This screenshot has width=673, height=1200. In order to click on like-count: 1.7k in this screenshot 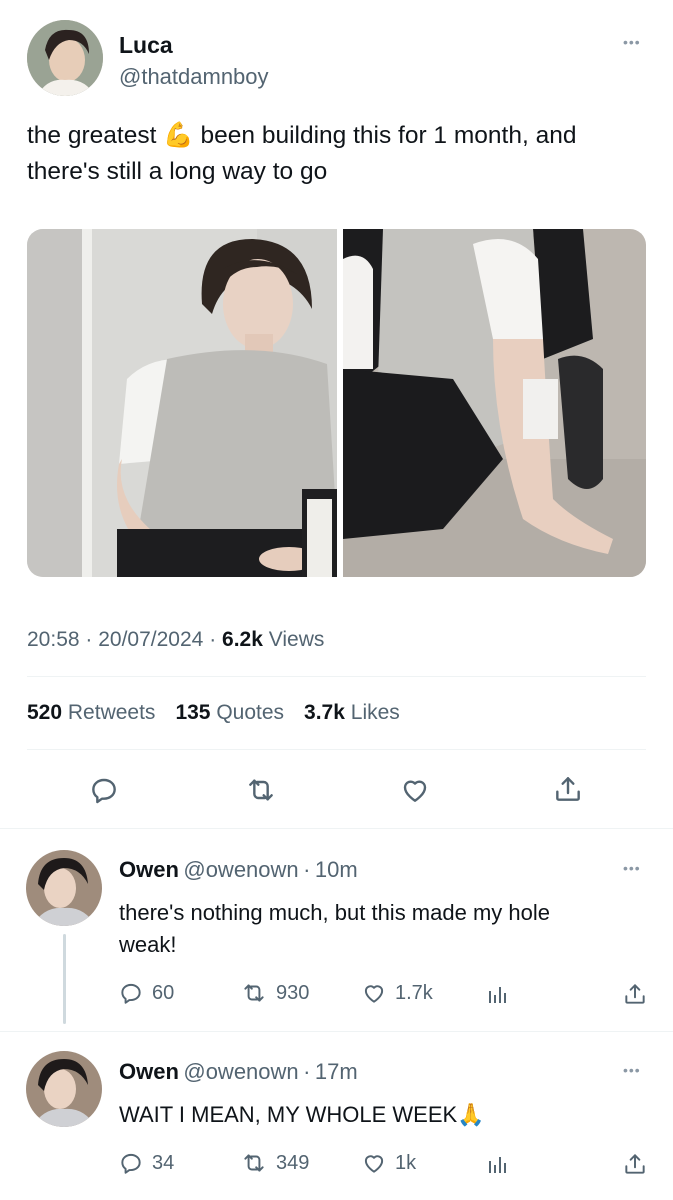, I will do `click(414, 992)`.